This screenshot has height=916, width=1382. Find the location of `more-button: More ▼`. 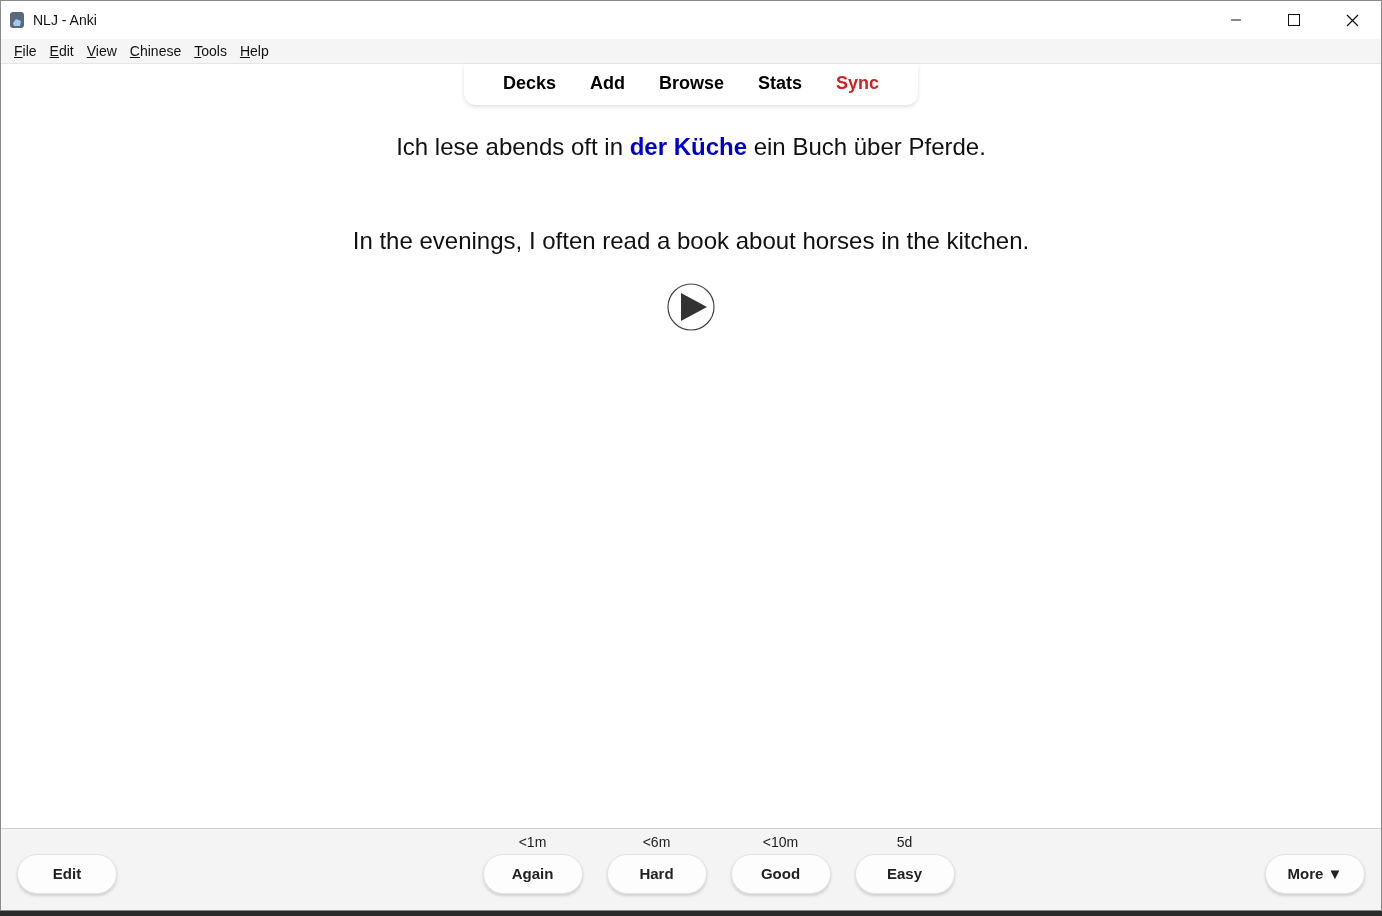

more-button: More ▼ is located at coordinates (1315, 874).